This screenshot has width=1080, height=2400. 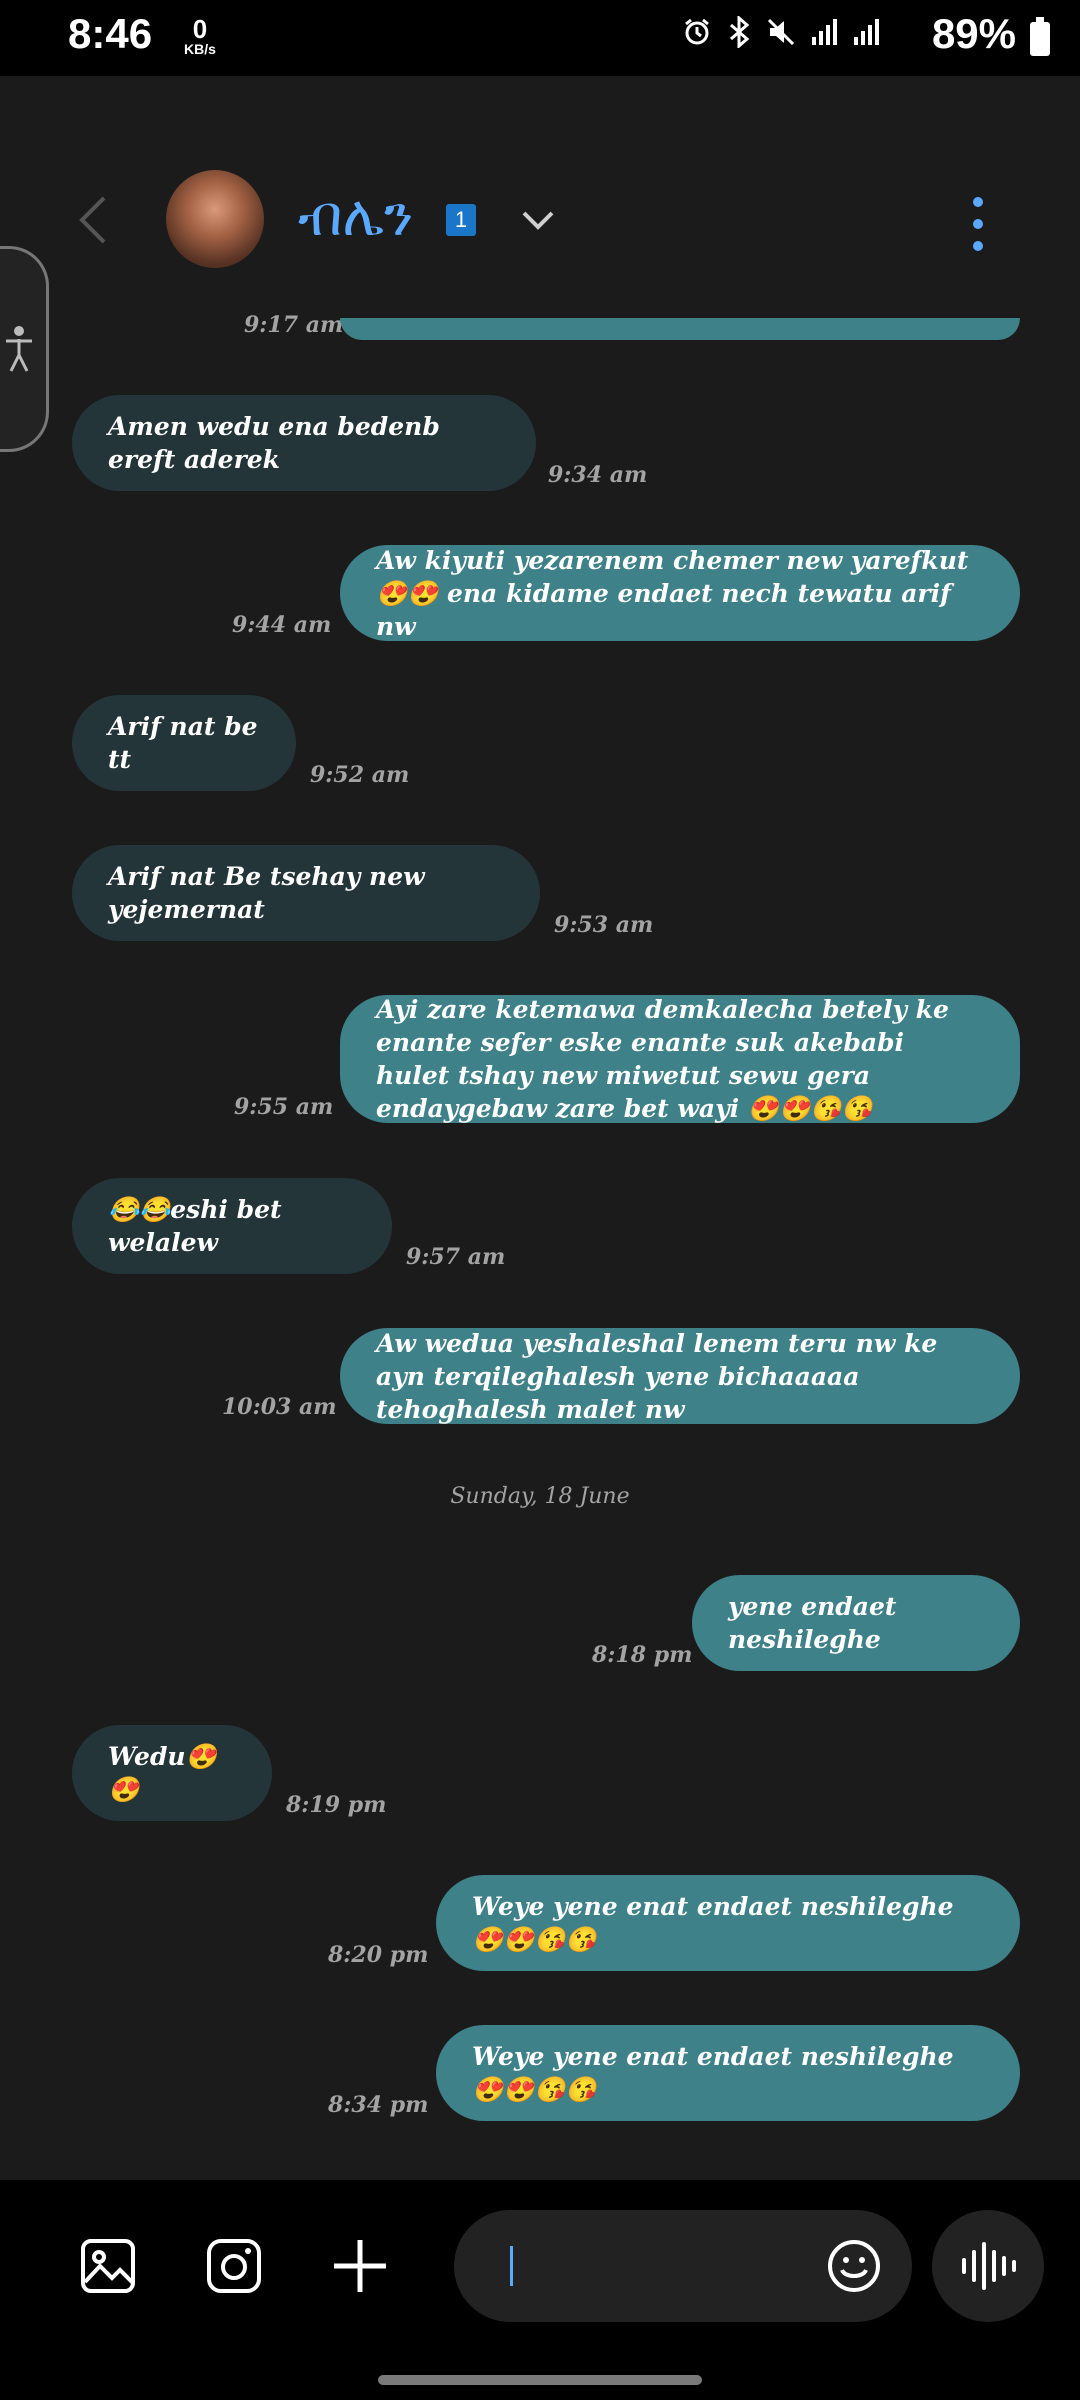 What do you see at coordinates (973, 33) in the screenshot?
I see `battery-percent: 89%` at bounding box center [973, 33].